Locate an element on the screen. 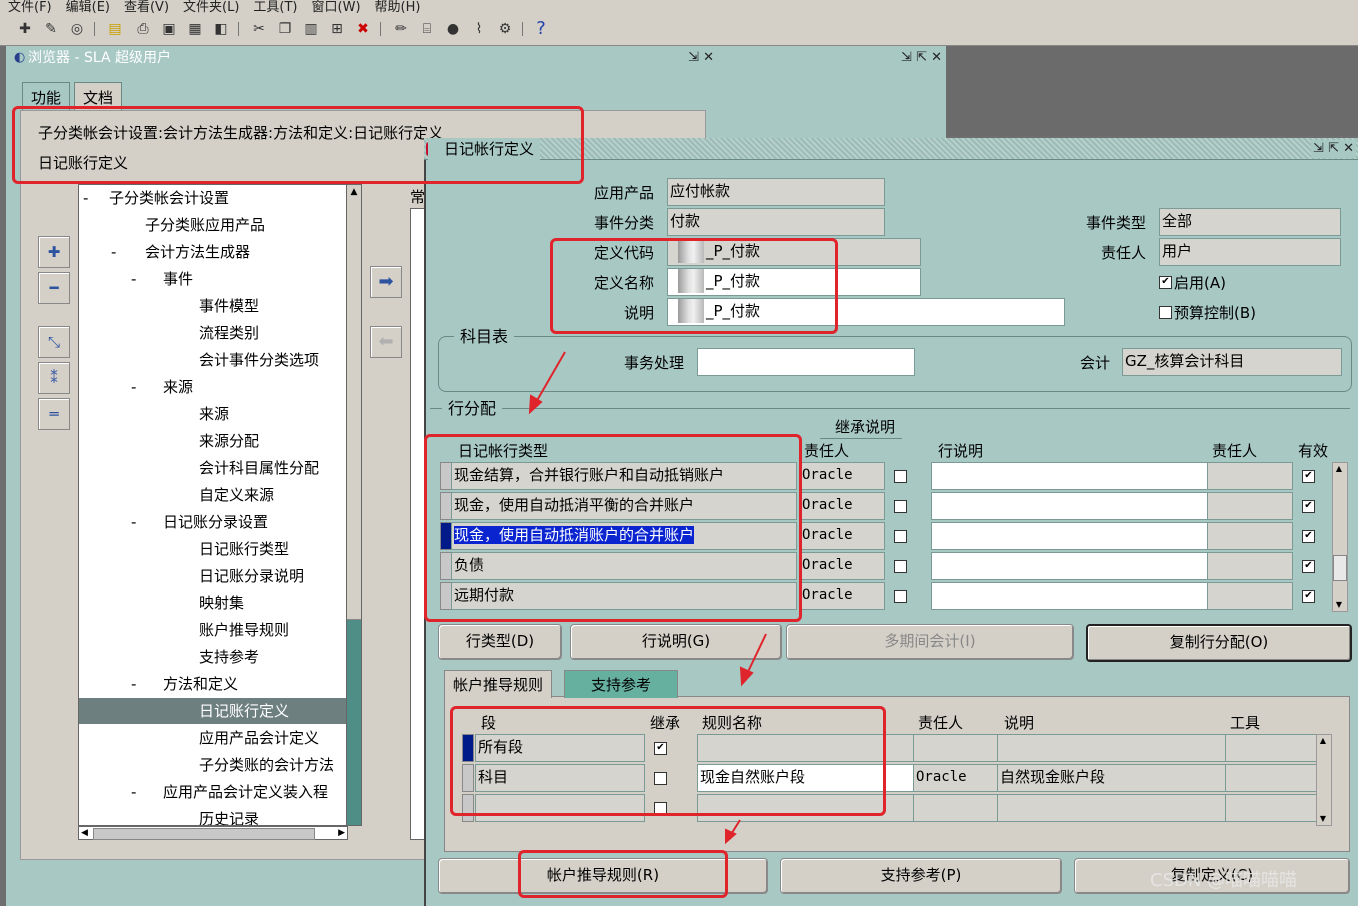 The height and width of the screenshot is (906, 1358). owner-field: 用户 is located at coordinates (1250, 252).